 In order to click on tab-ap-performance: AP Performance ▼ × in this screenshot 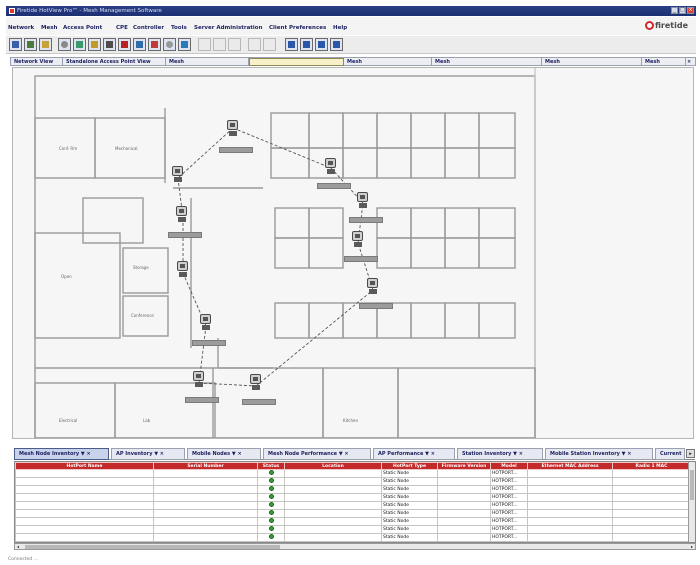, I will do `click(414, 454)`.